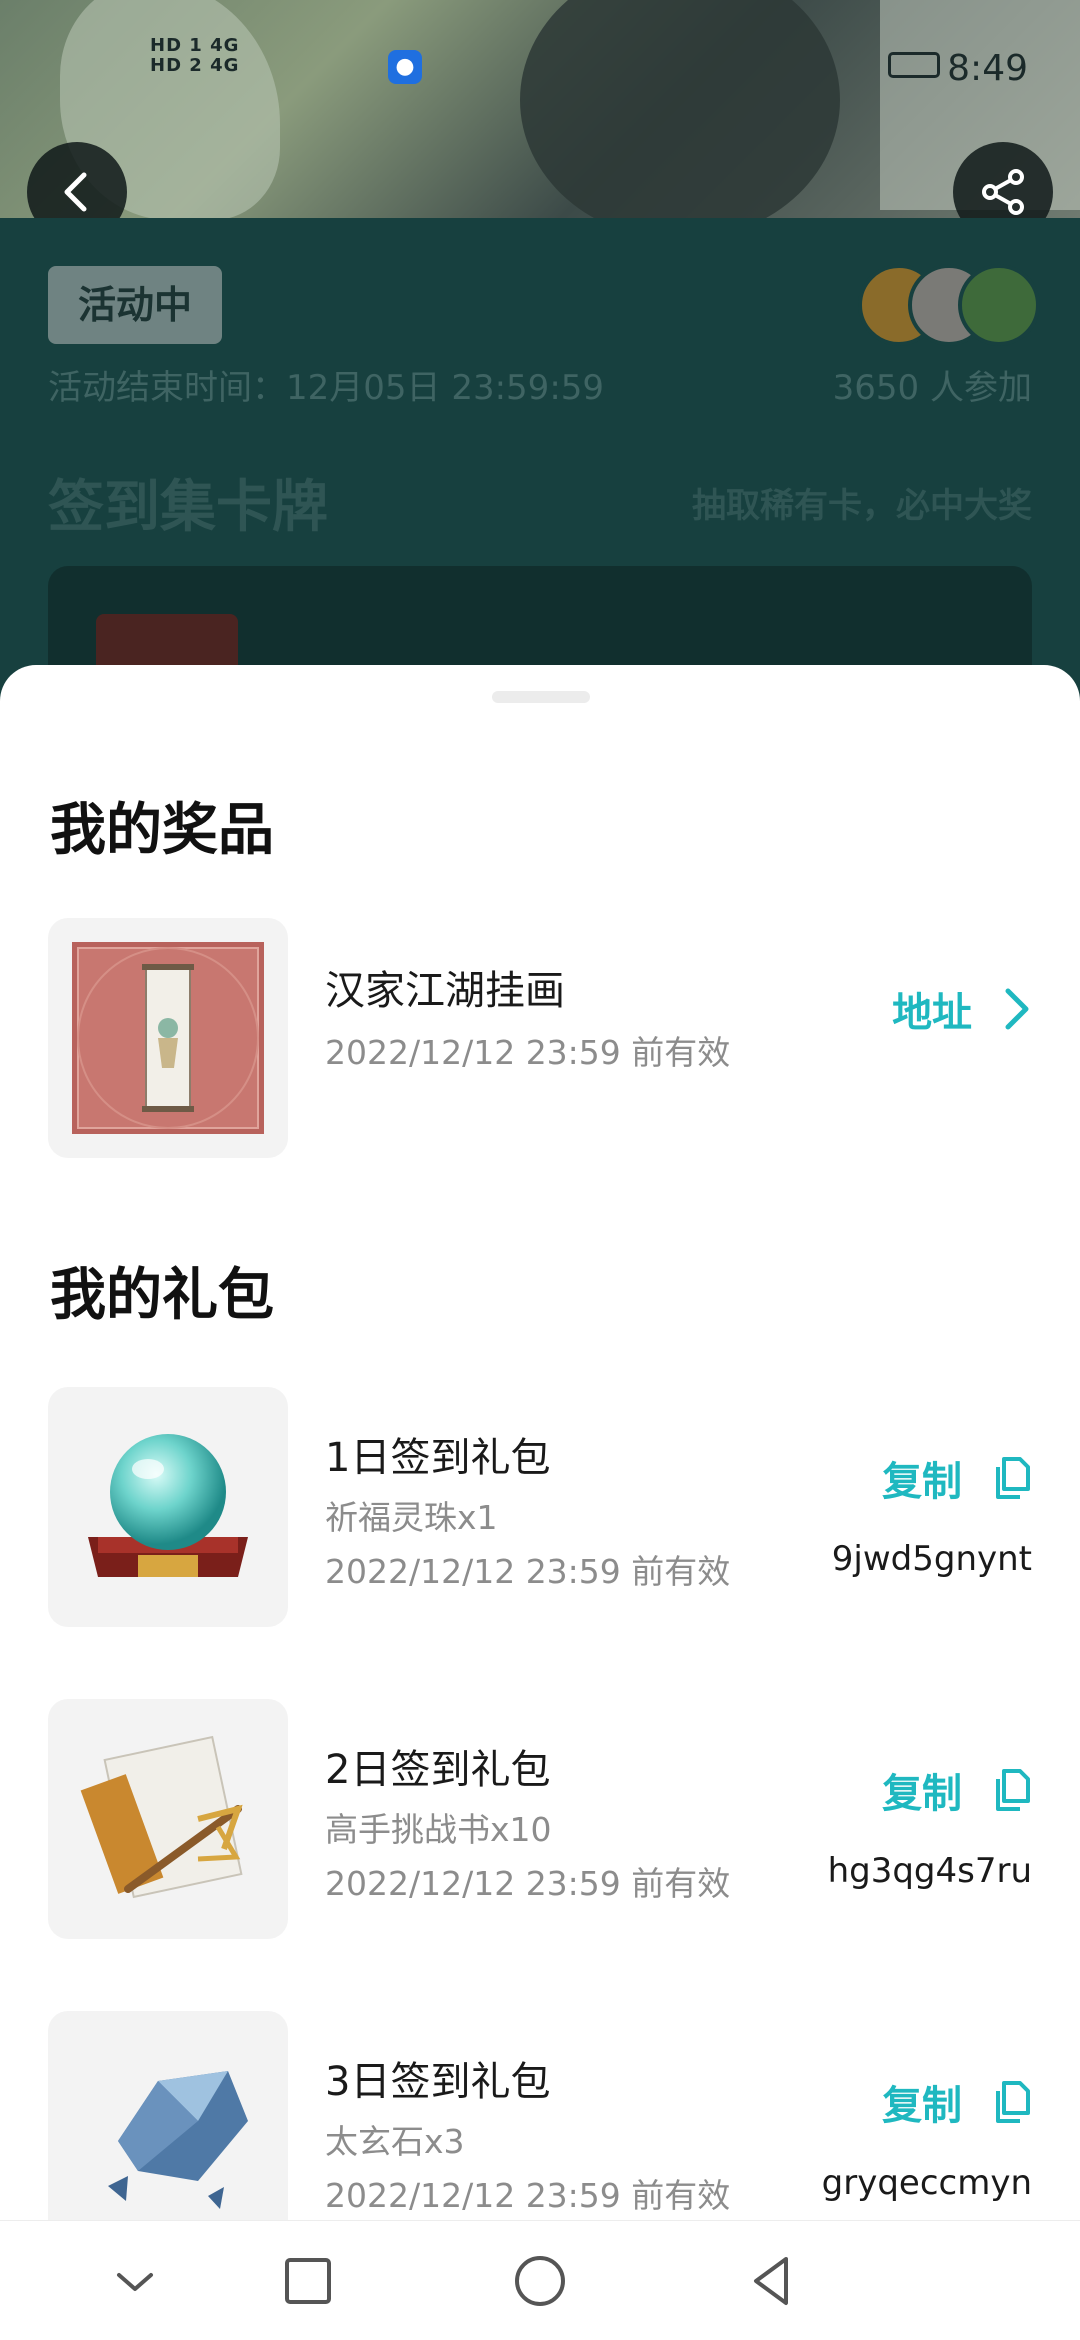 The height and width of the screenshot is (2340, 1080). Describe the element at coordinates (326, 388) in the screenshot. I see `event-end-time: 活动结束时间：12月05日 23:59:59` at that location.